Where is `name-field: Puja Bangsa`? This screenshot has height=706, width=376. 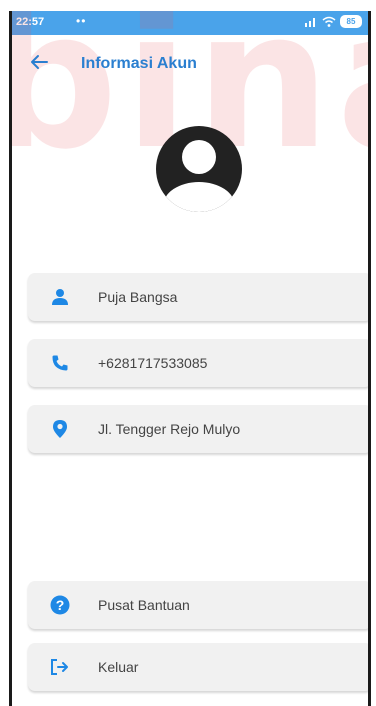 name-field: Puja Bangsa is located at coordinates (198, 297).